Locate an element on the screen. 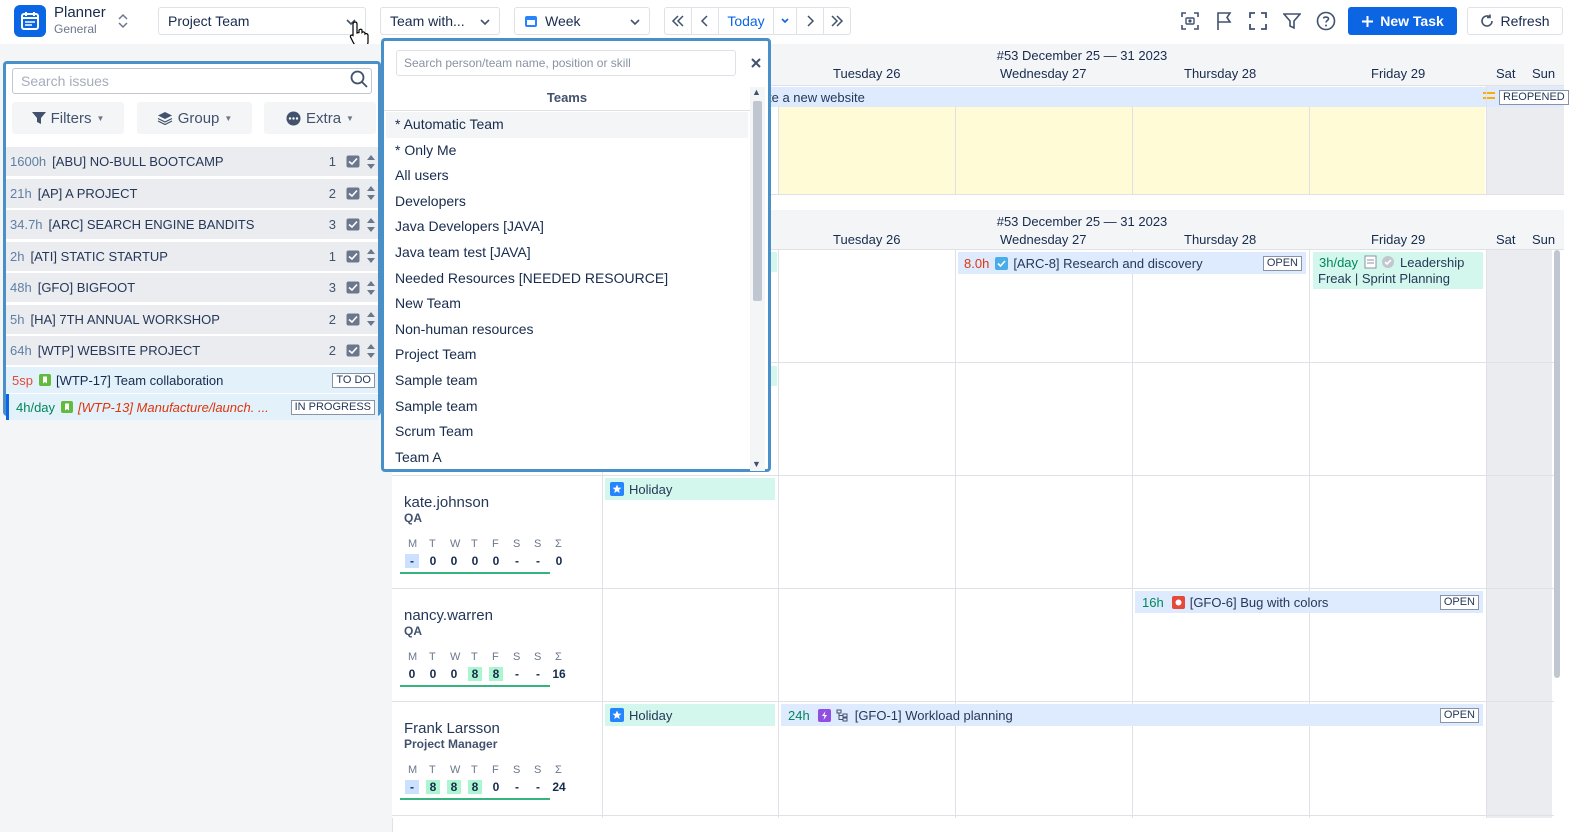 The width and height of the screenshot is (1594, 832). team-option: Java Developers [JAVA] is located at coordinates (567, 227).